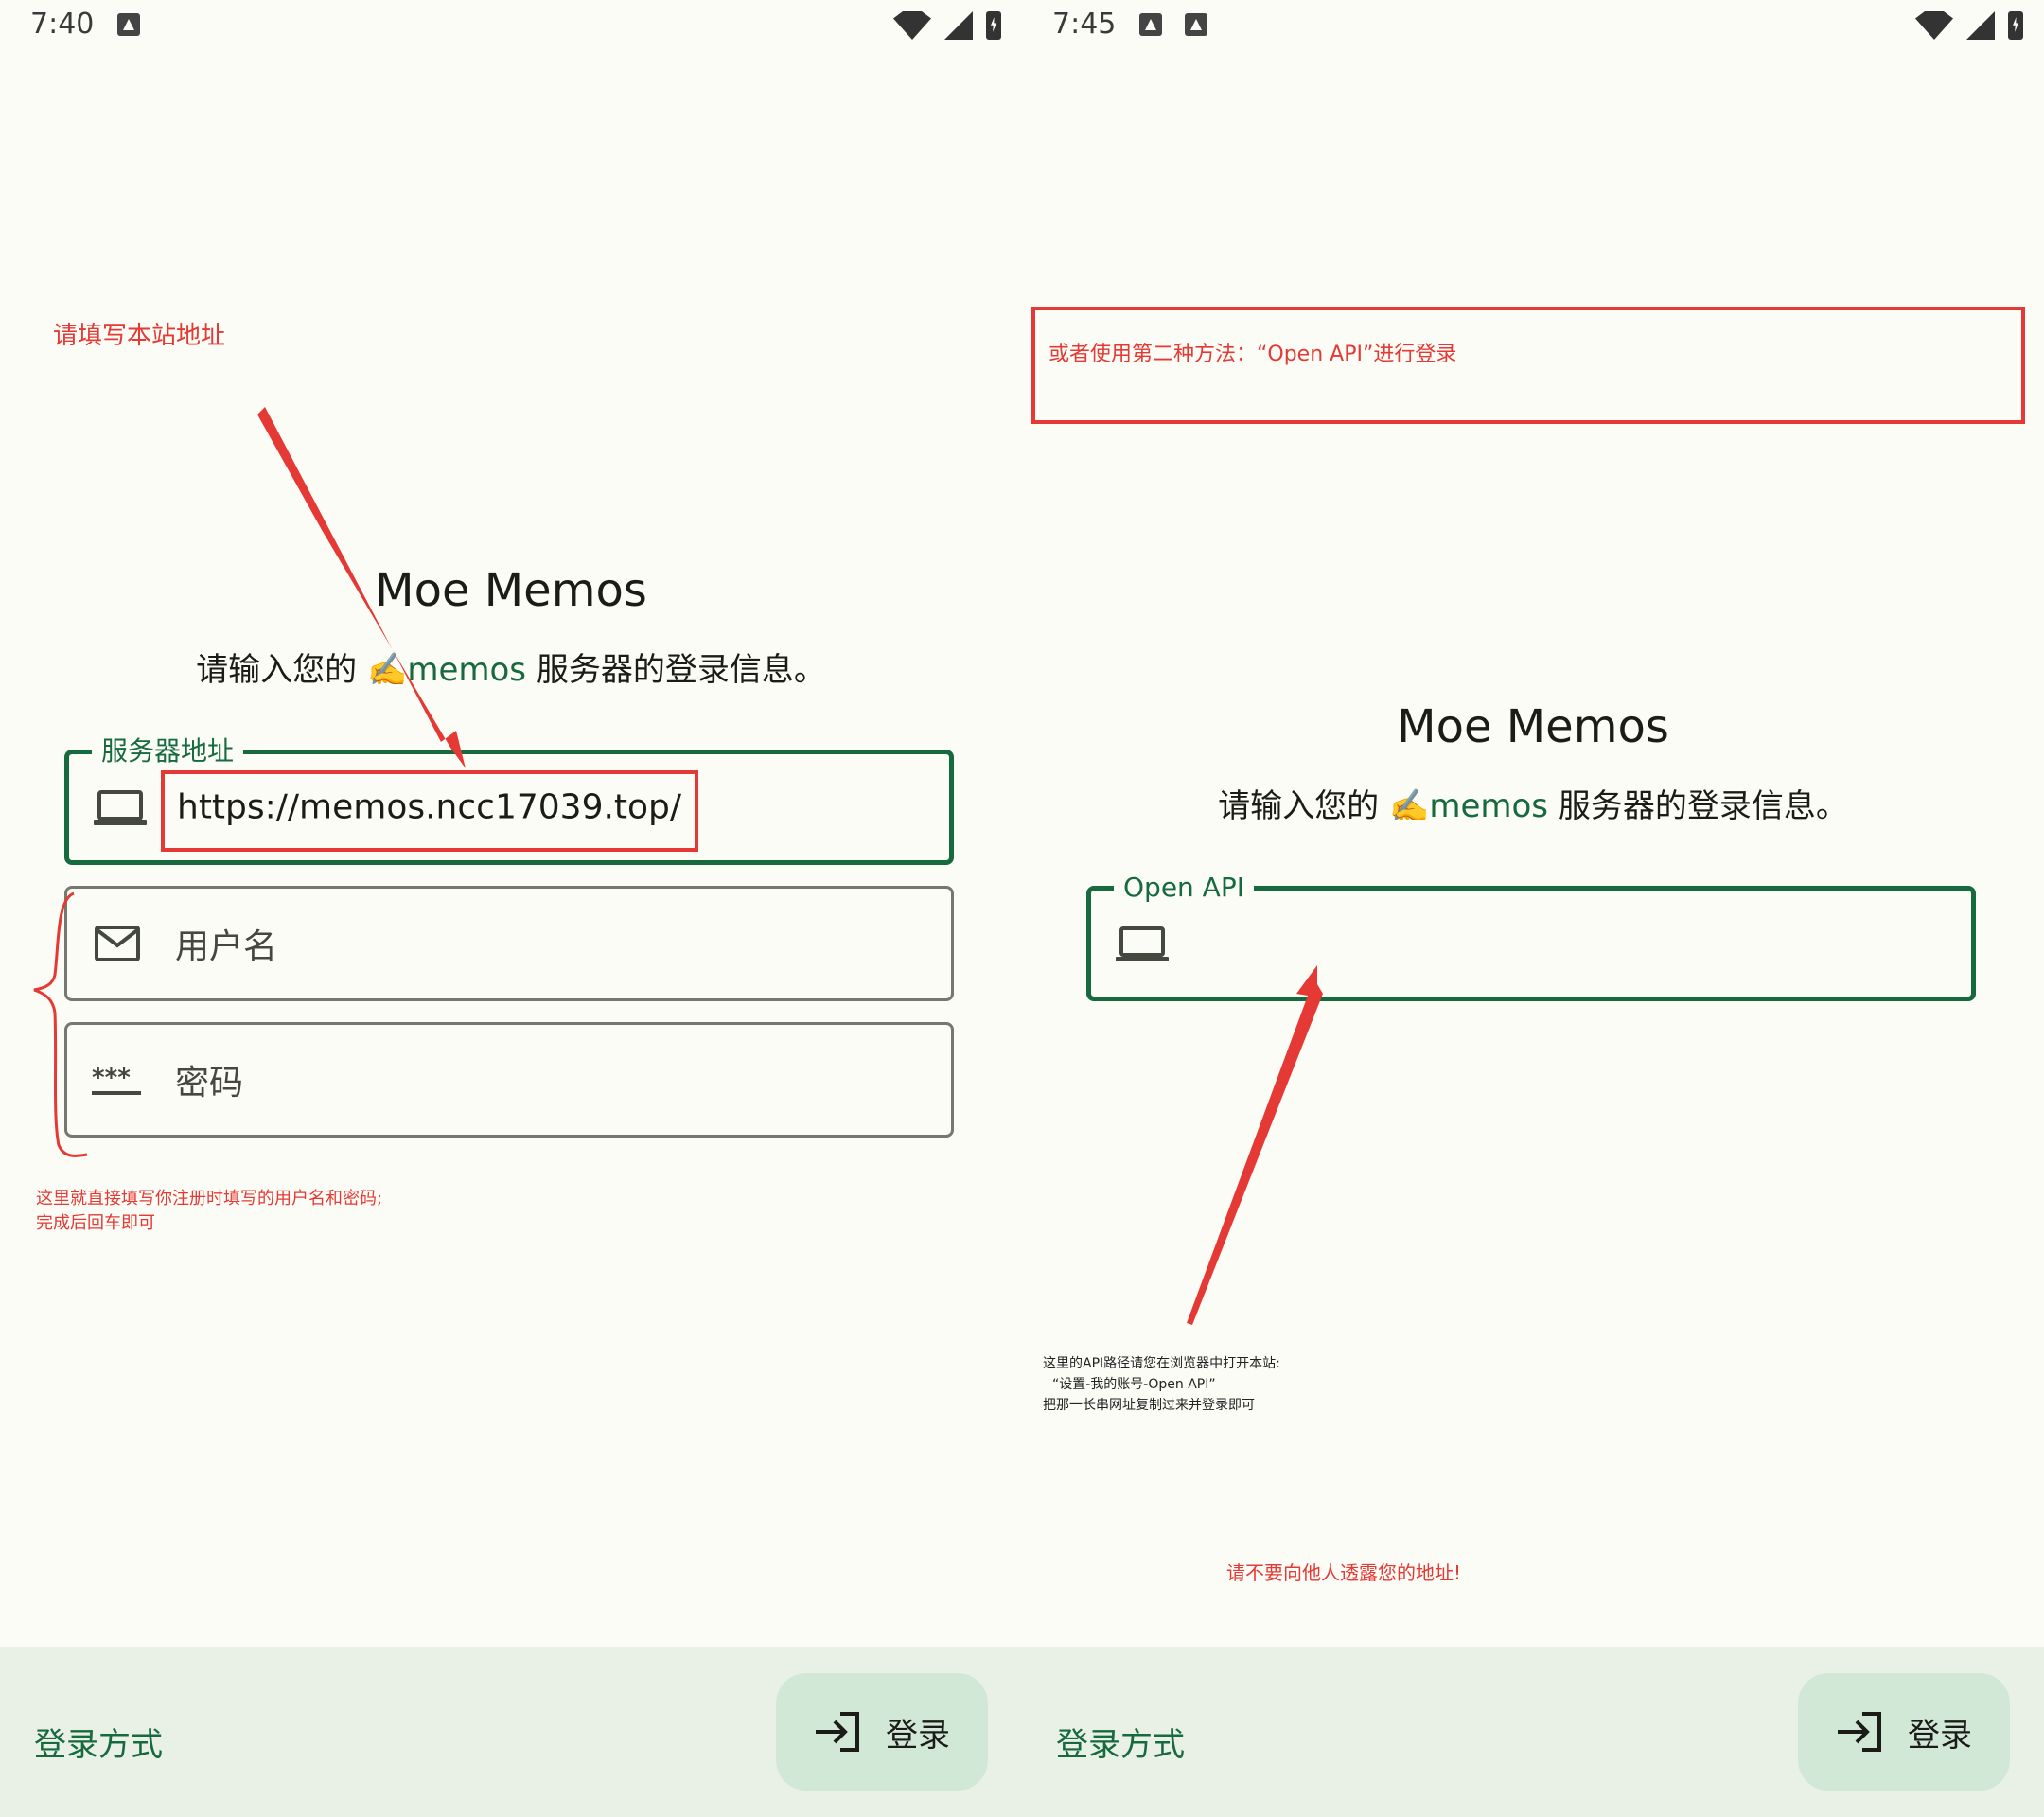  What do you see at coordinates (509, 1080) in the screenshot?
I see `password-field: *** 密码` at bounding box center [509, 1080].